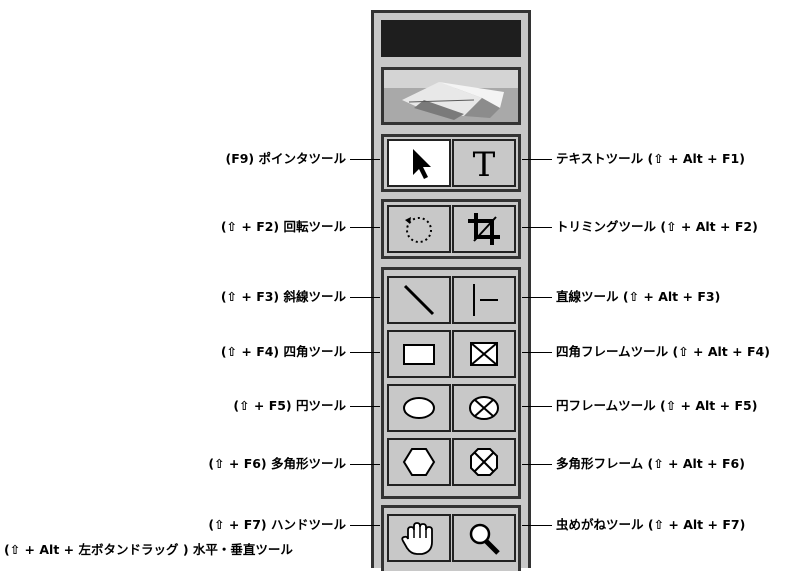 This screenshot has height=571, width=804. I want to click on palette-title-bar, so click(451, 38).